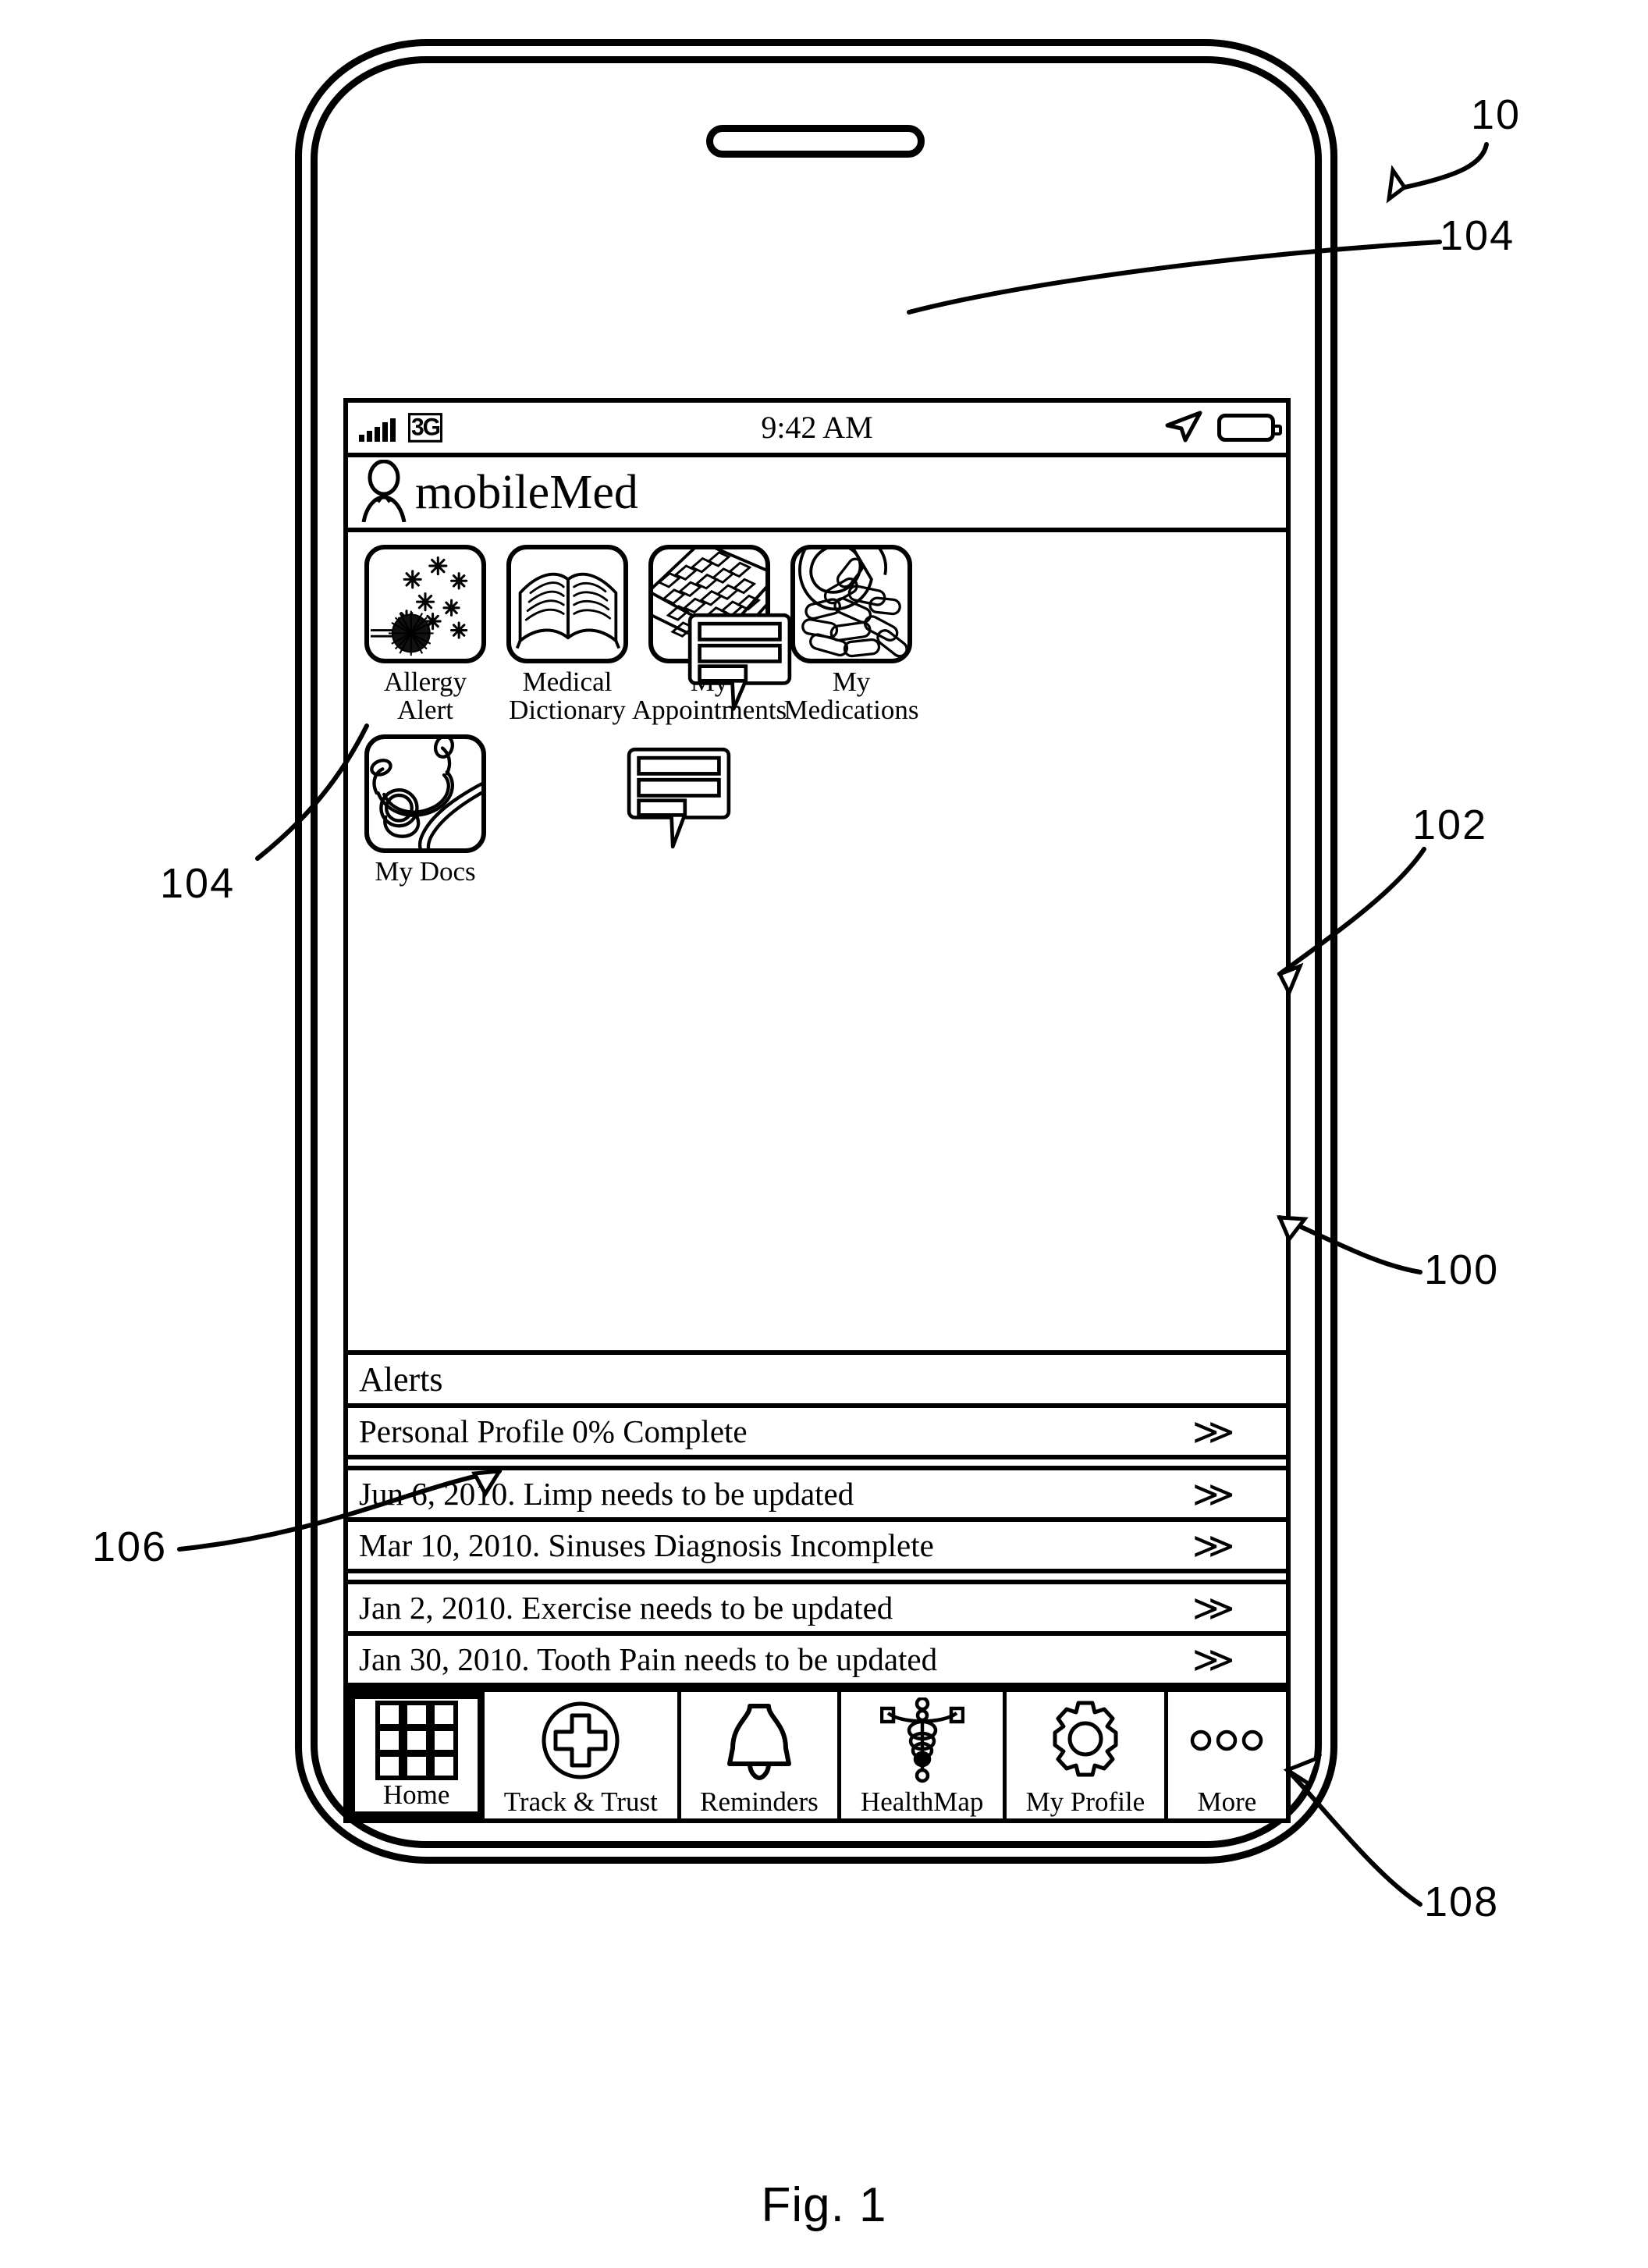 This screenshot has width=1648, height=2268. What do you see at coordinates (1085, 1740) in the screenshot?
I see `gear-icon` at bounding box center [1085, 1740].